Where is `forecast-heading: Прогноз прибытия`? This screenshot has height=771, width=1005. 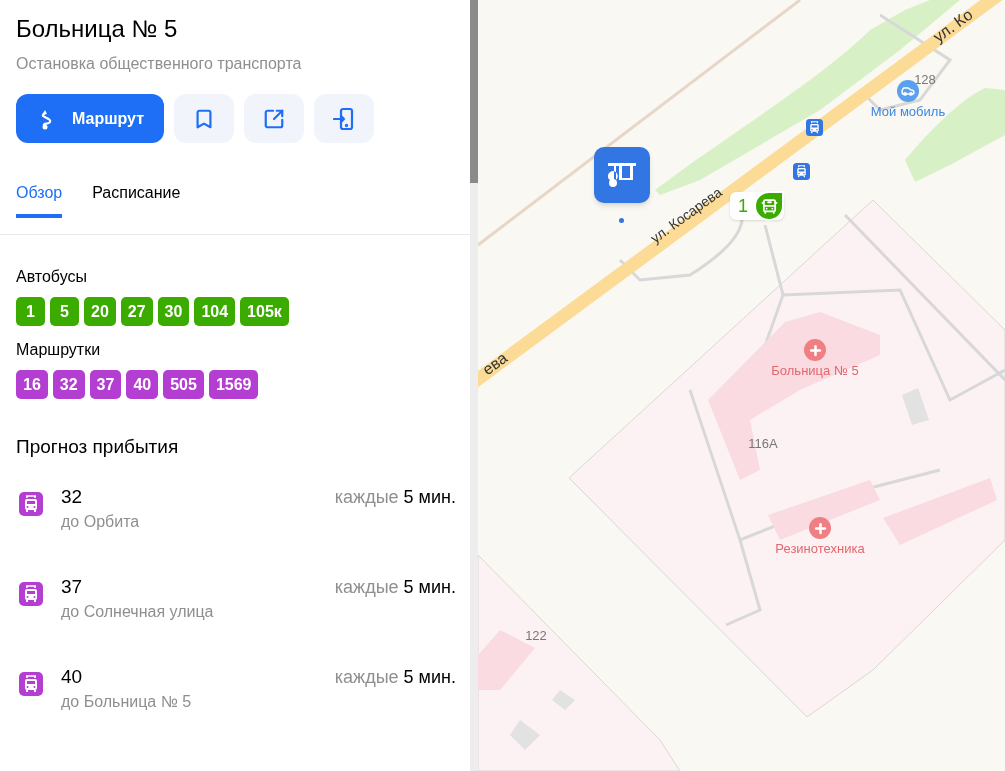
forecast-heading: Прогноз прибытия is located at coordinates (98, 447).